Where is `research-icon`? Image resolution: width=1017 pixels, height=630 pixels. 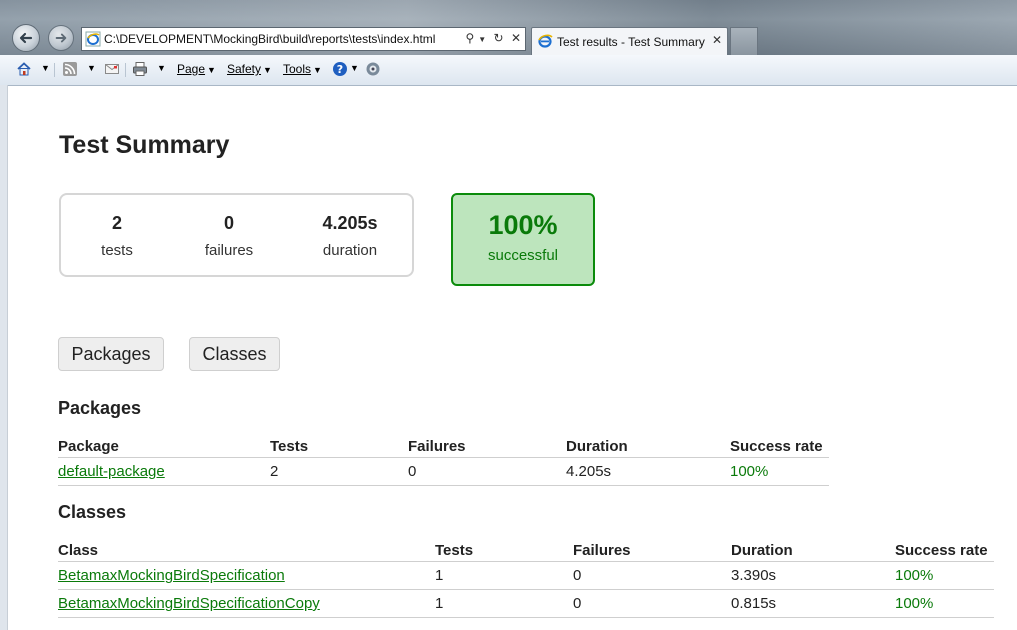
research-icon is located at coordinates (373, 69).